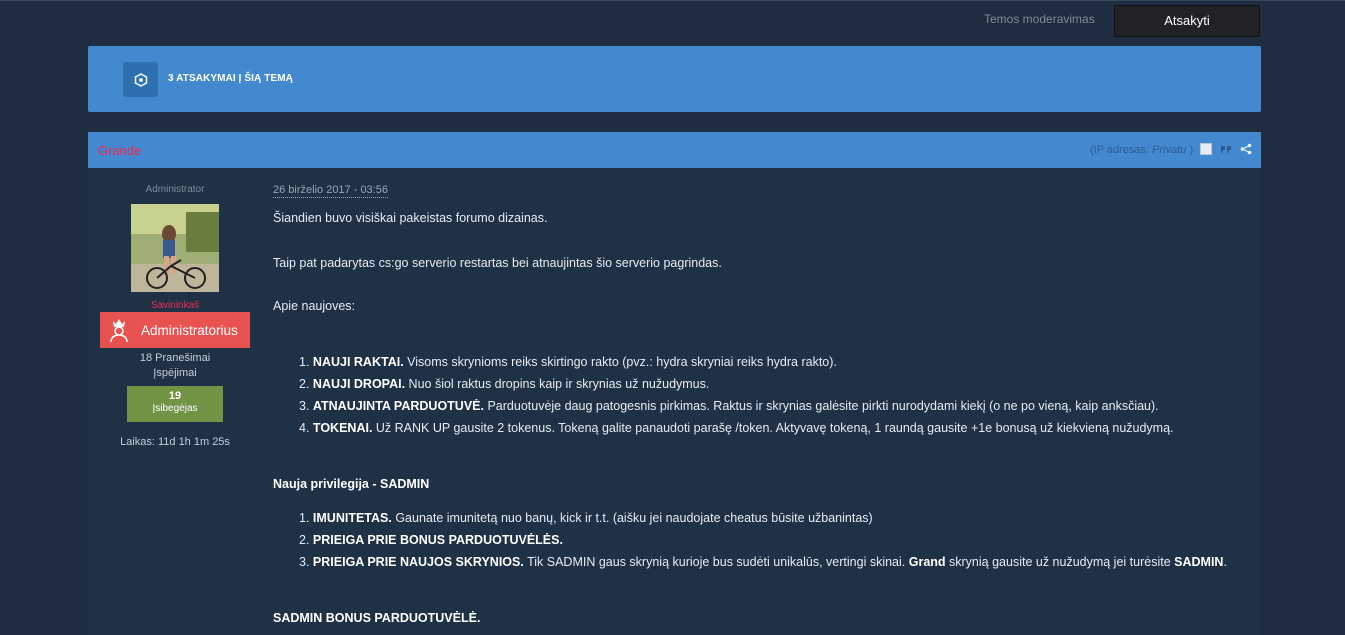 This screenshot has height=635, width=1345. What do you see at coordinates (175, 396) in the screenshot?
I see `reputation-value: 19` at bounding box center [175, 396].